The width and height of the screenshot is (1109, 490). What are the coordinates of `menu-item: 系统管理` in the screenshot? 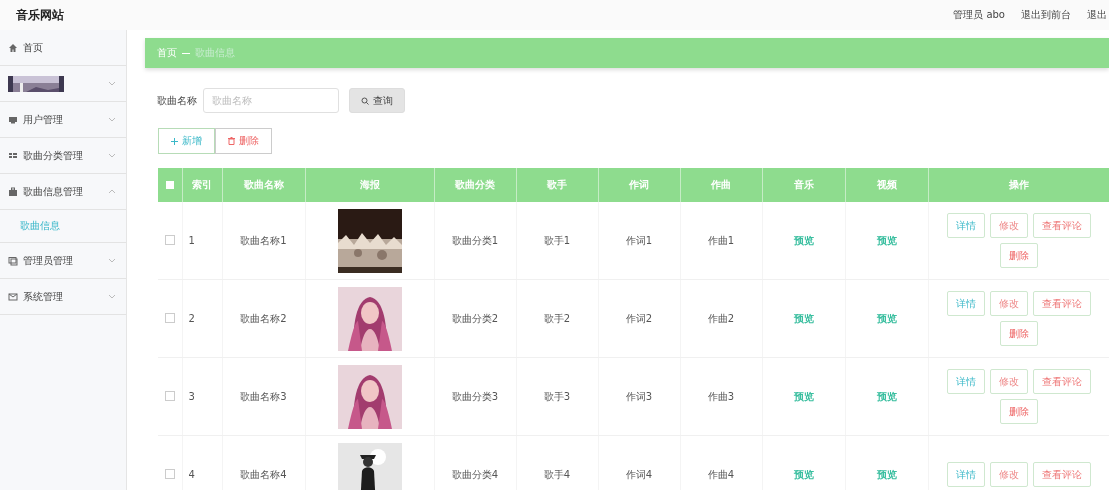 It's located at (63, 297).